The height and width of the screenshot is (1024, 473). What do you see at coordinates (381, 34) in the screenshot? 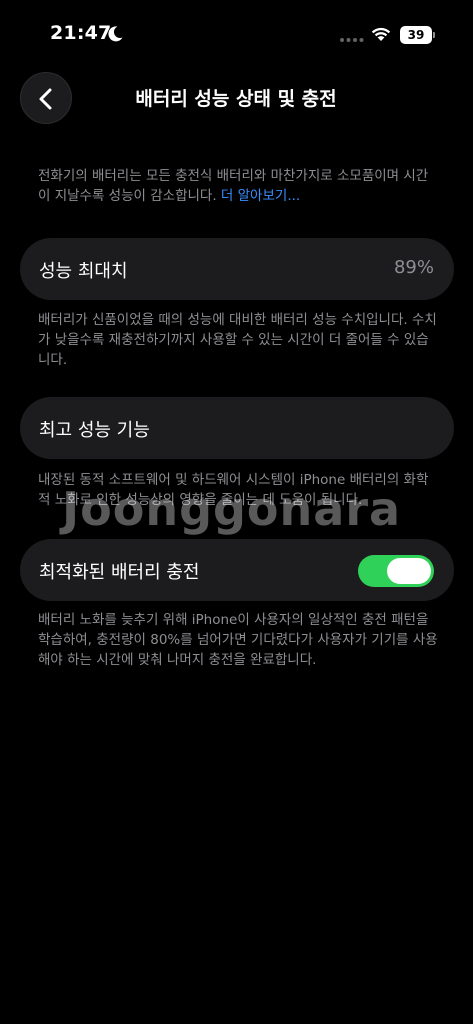
I see `wifi-icon` at bounding box center [381, 34].